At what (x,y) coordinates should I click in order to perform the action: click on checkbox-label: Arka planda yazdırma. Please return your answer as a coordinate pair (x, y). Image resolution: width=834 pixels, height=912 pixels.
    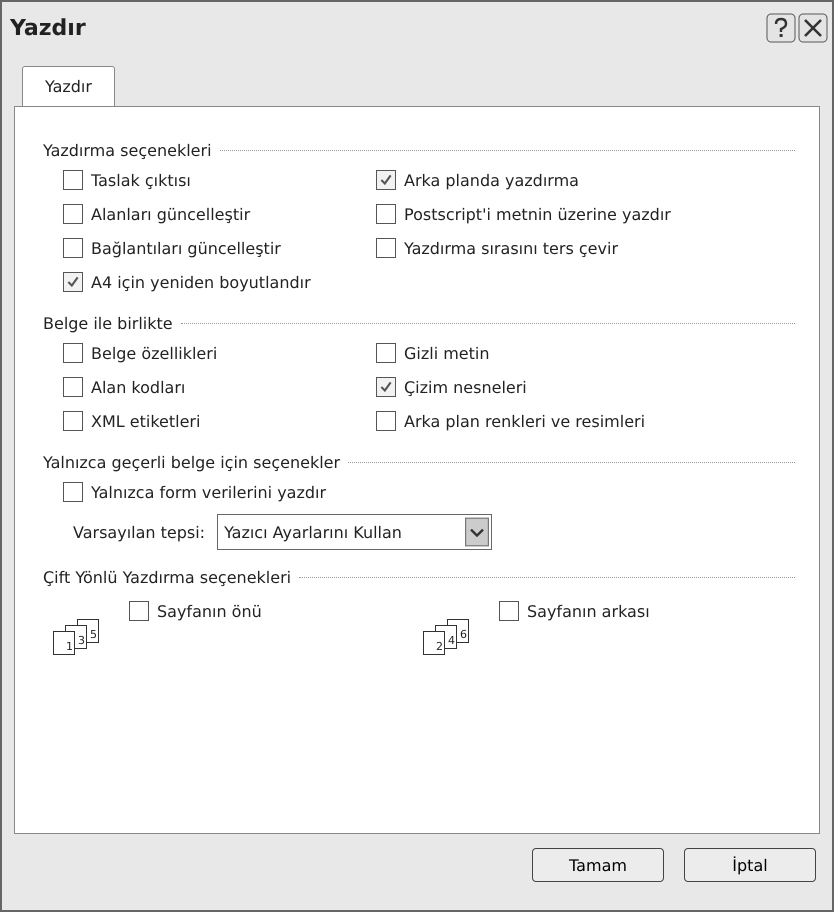
    Looking at the image, I should click on (491, 180).